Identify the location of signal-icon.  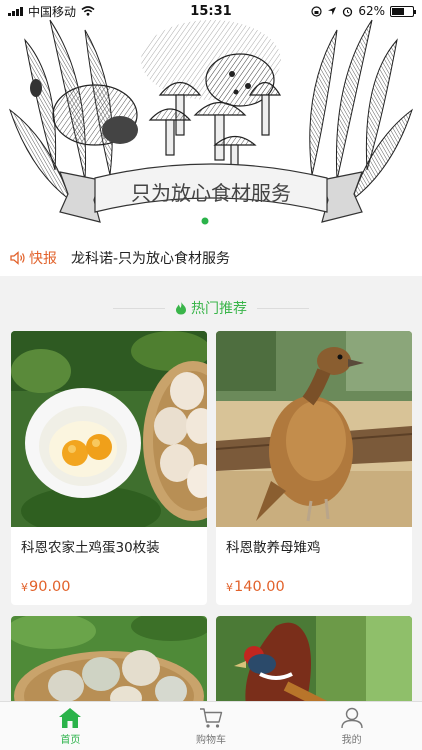
(15, 11).